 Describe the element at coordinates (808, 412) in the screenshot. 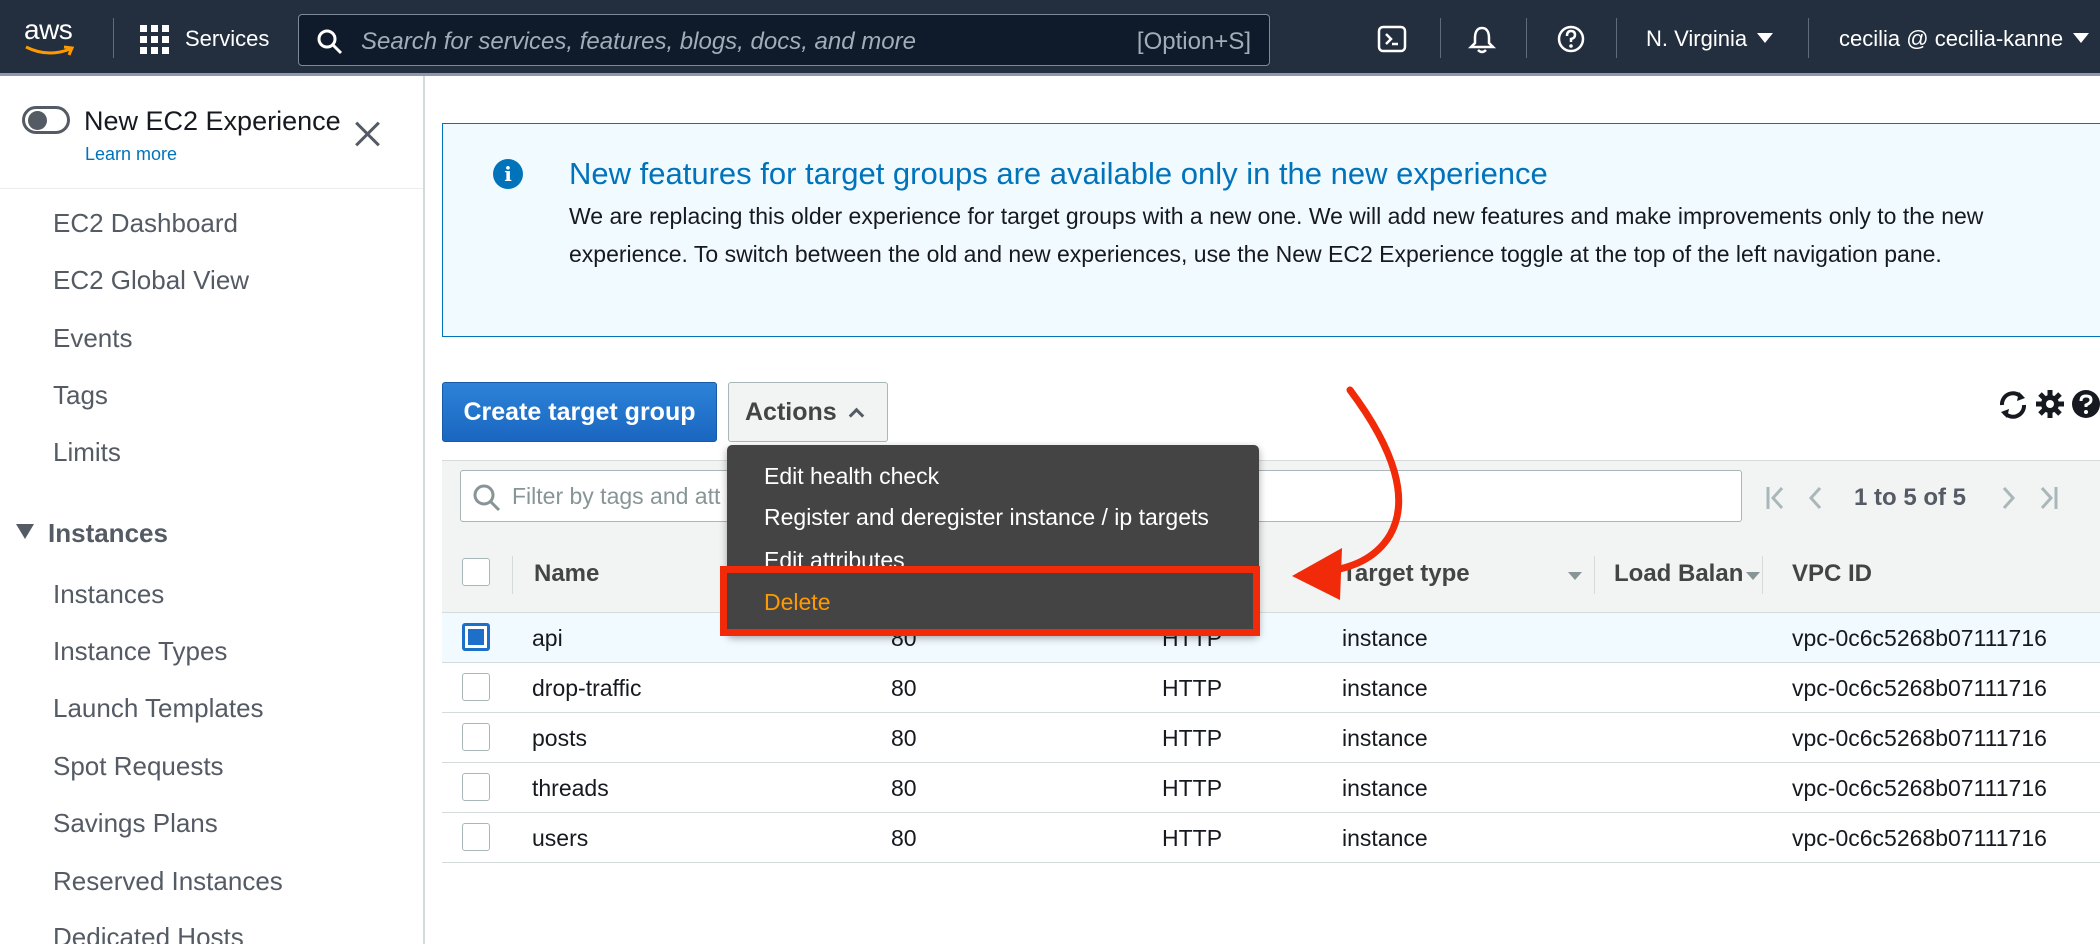

I see `actions-button: Actions` at that location.